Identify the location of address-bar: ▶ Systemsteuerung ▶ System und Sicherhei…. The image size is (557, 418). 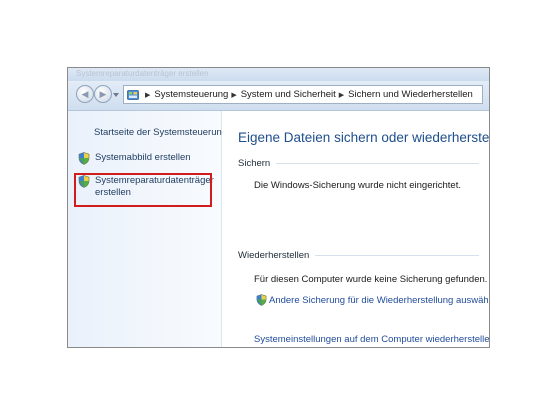
(303, 94).